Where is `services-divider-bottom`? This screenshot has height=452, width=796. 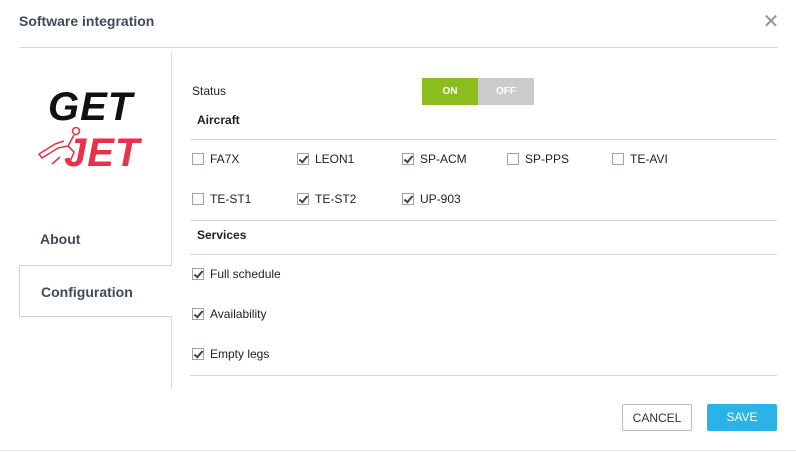
services-divider-bottom is located at coordinates (483, 375).